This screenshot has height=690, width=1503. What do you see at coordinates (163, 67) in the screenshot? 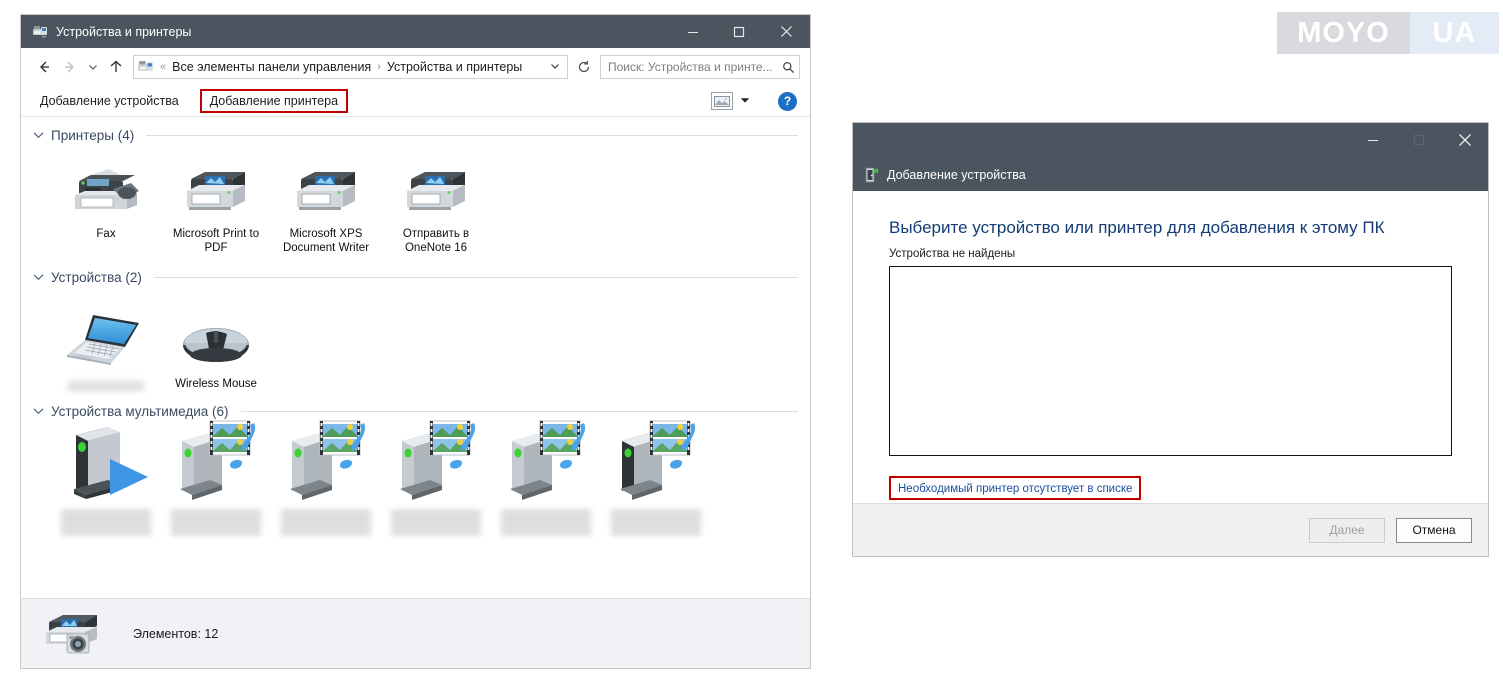
I see `address-overflow-icon: «` at bounding box center [163, 67].